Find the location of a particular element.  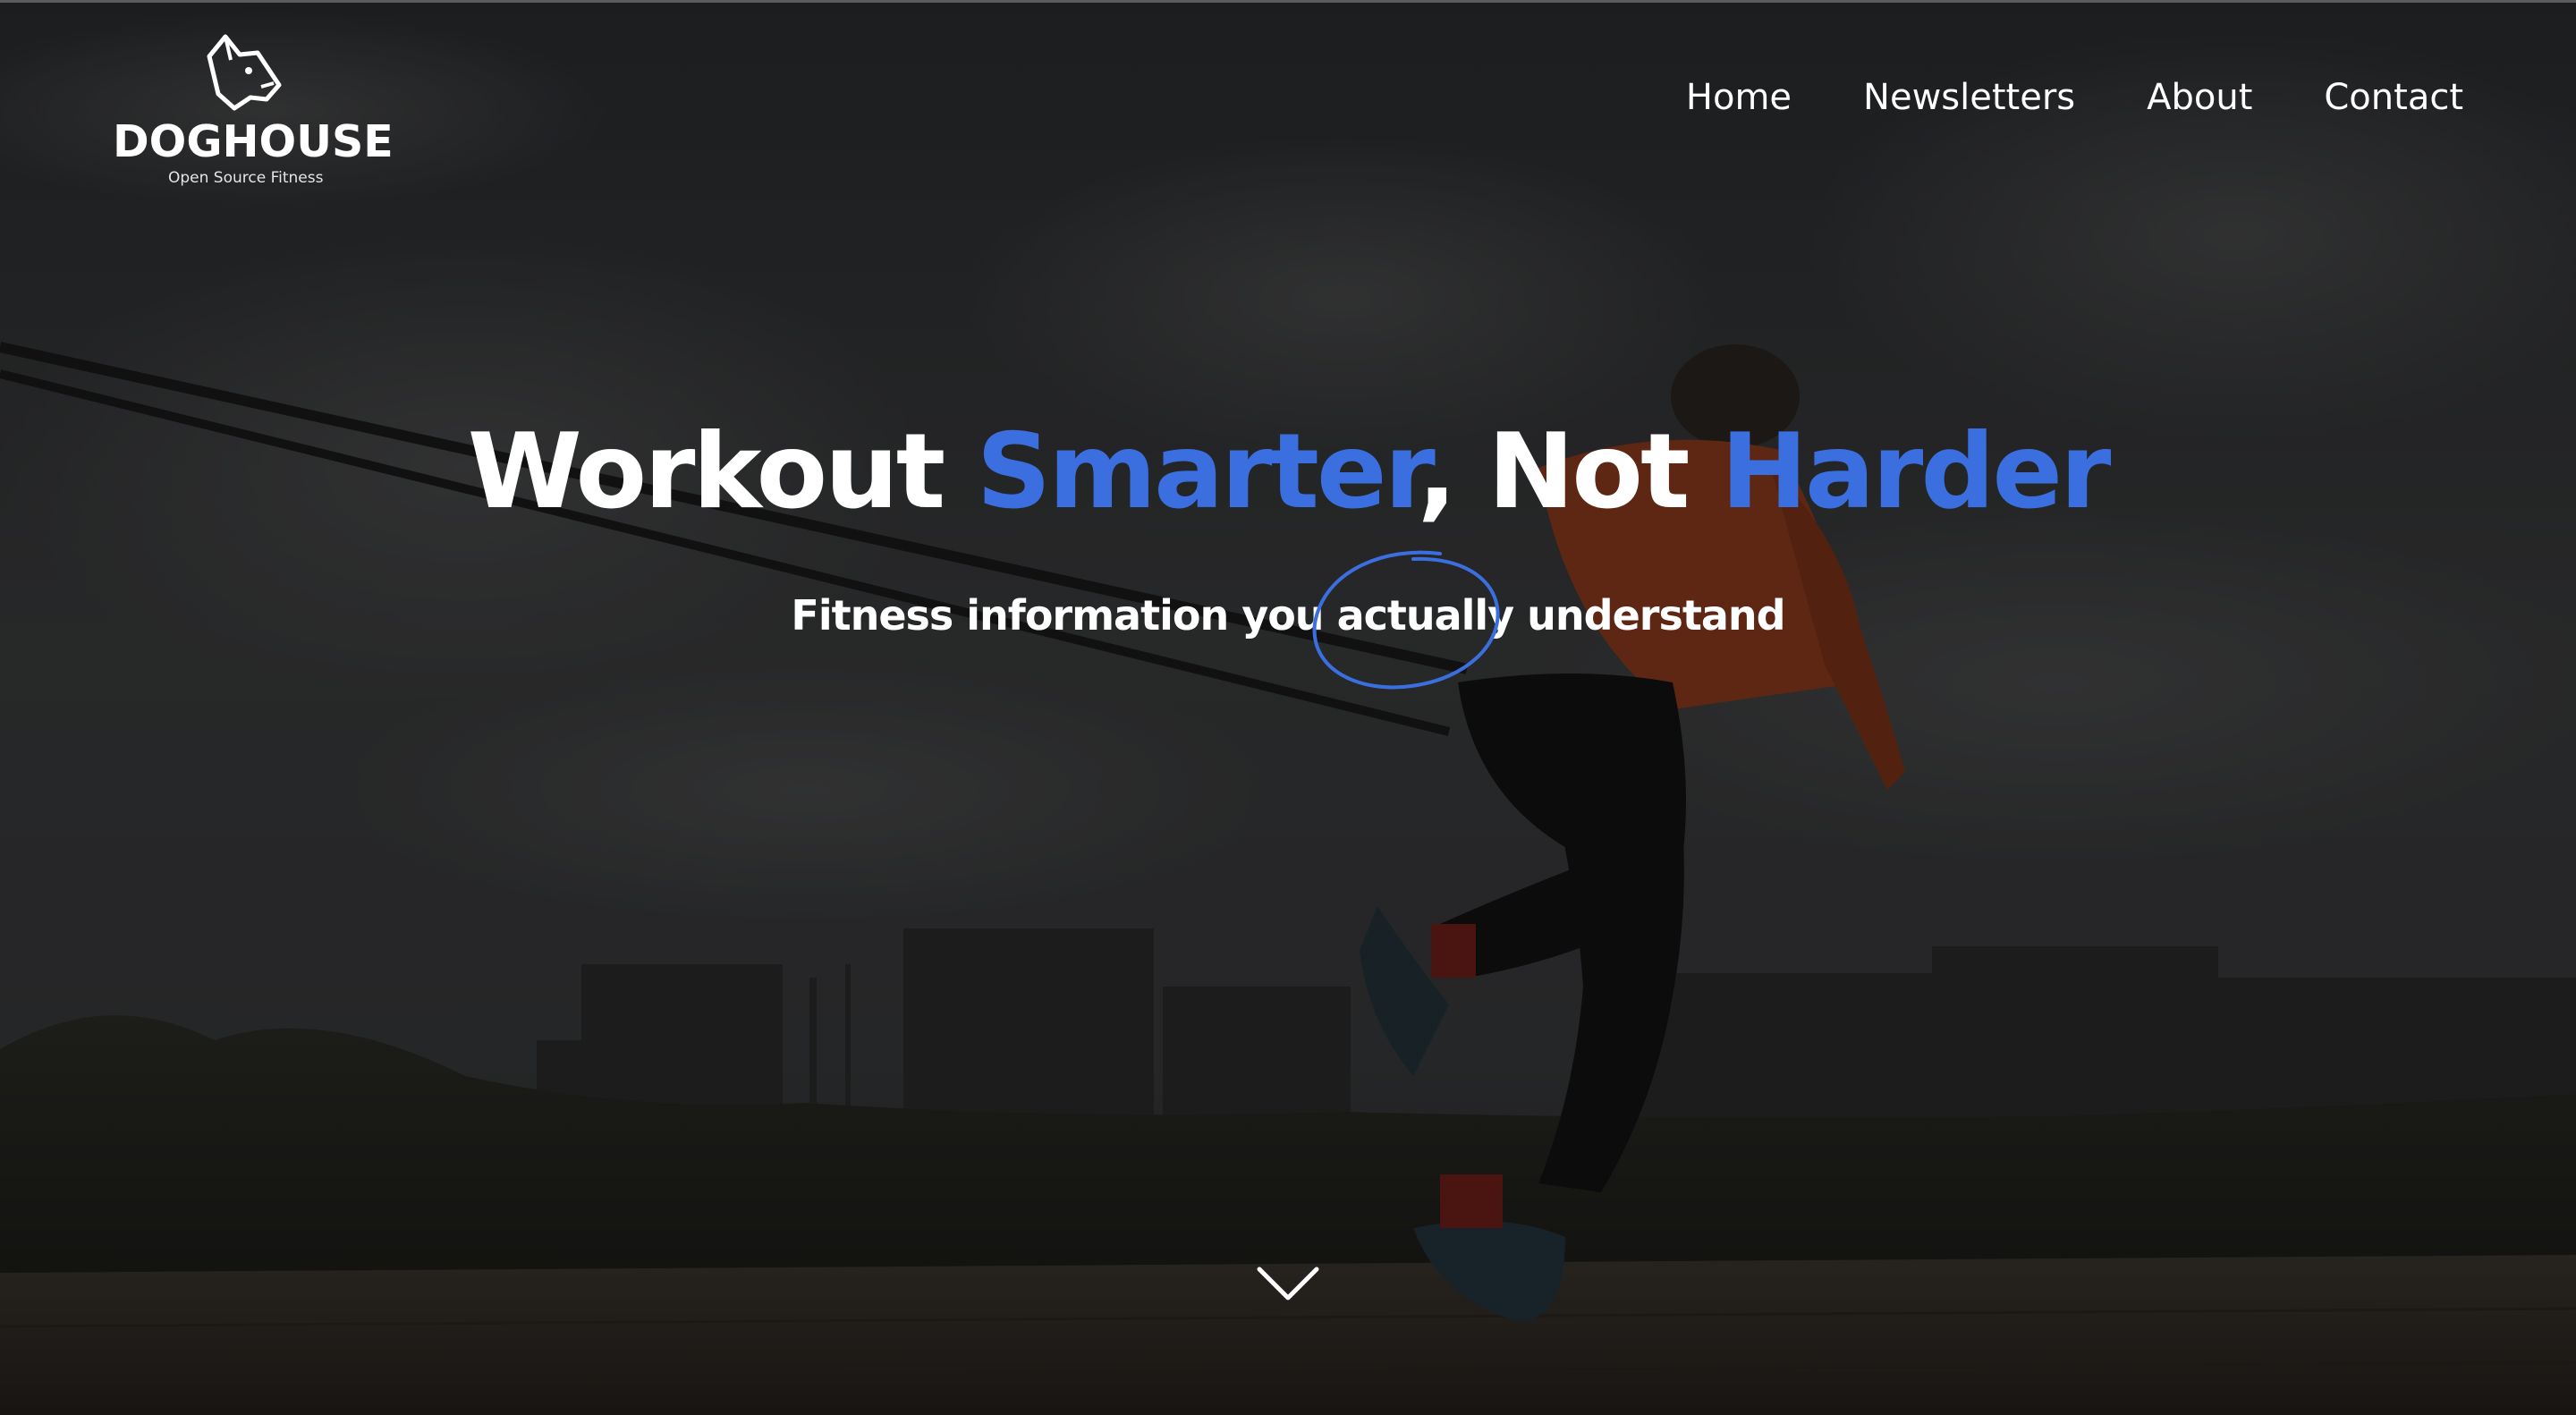

subline-circled-word: actually is located at coordinates (1425, 616).